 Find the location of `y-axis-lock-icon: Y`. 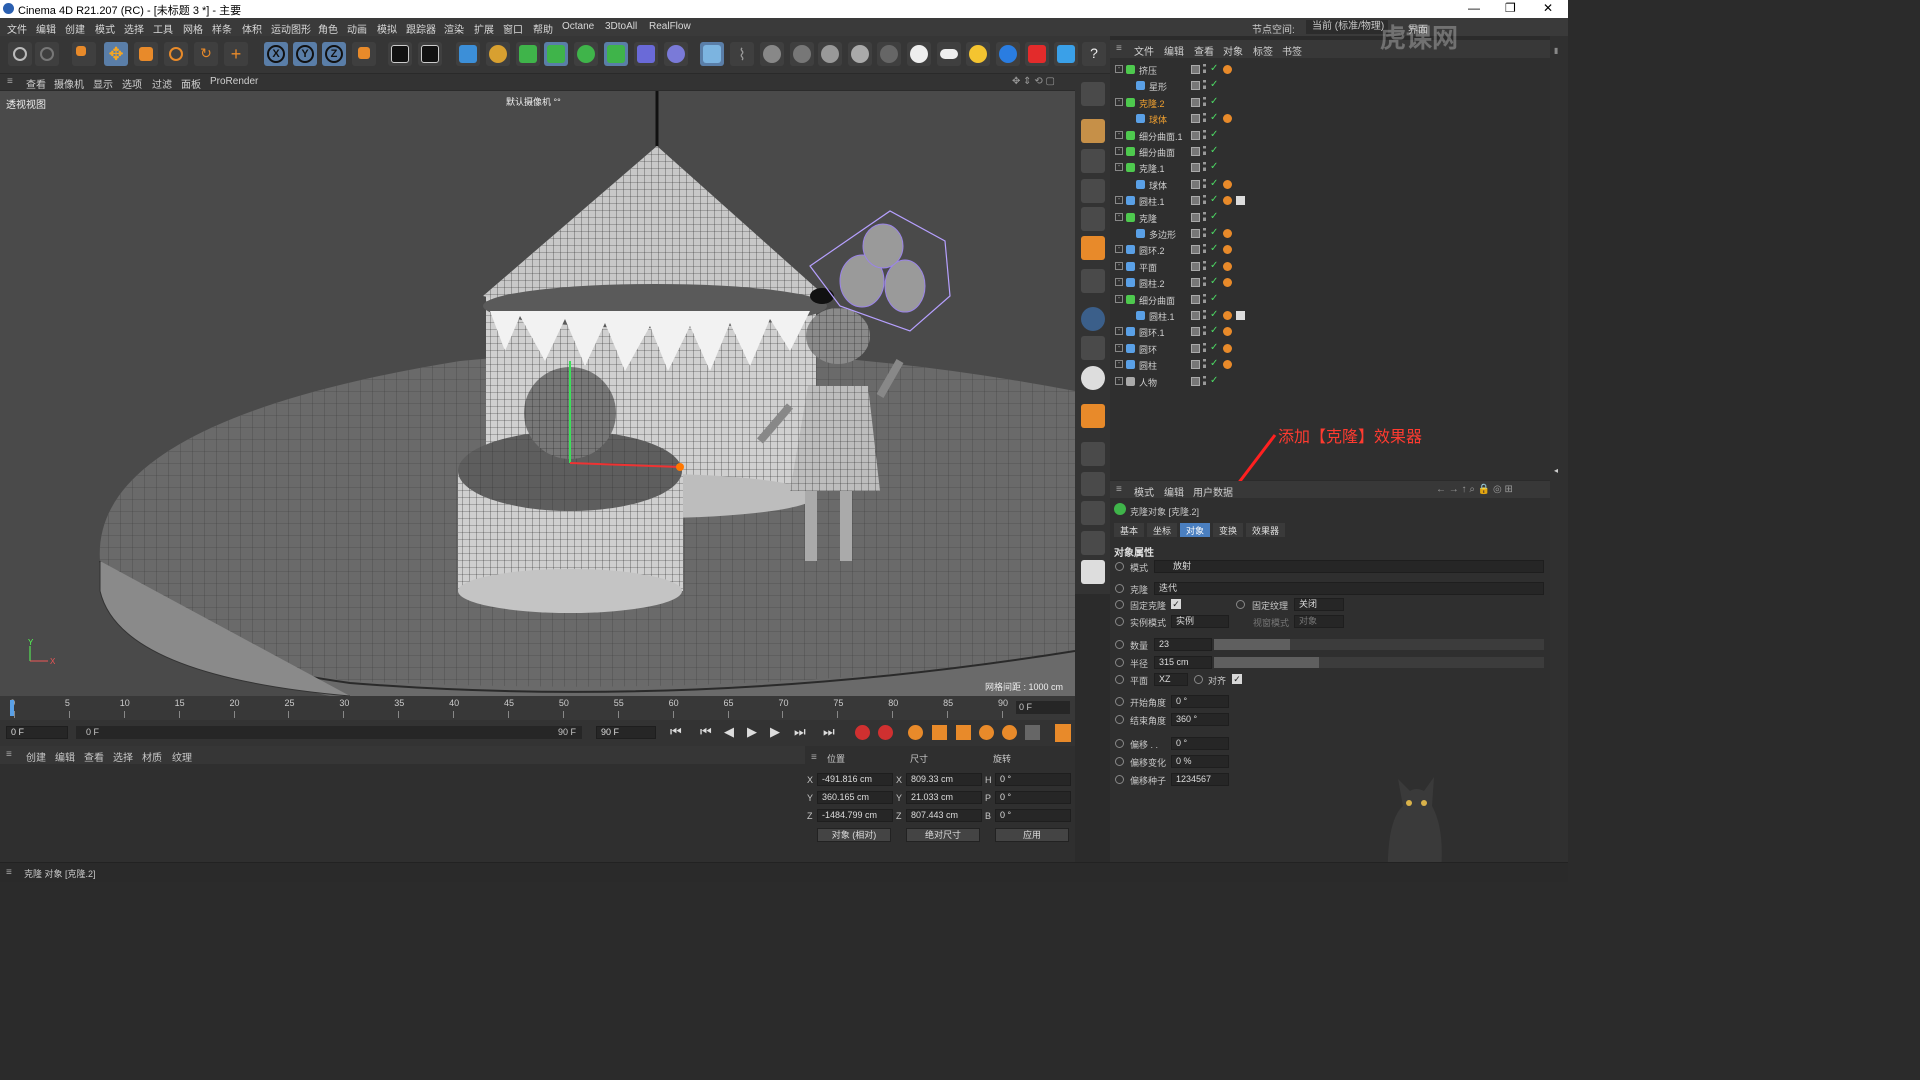

y-axis-lock-icon: Y is located at coordinates (305, 54).